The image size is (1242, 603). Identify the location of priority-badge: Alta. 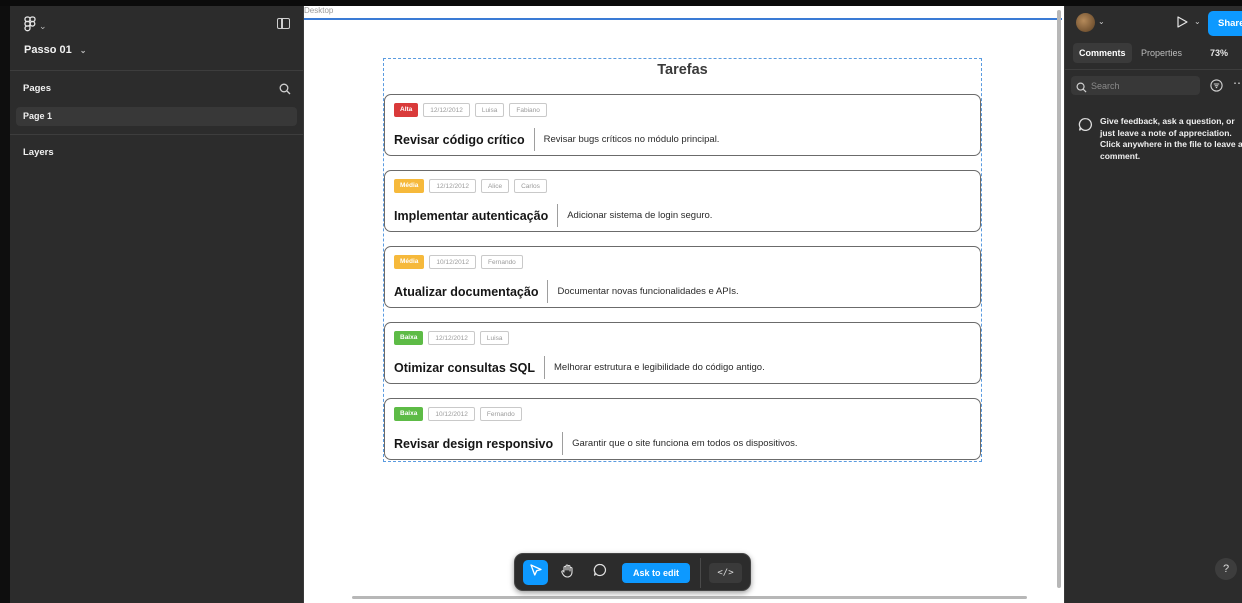
(406, 110).